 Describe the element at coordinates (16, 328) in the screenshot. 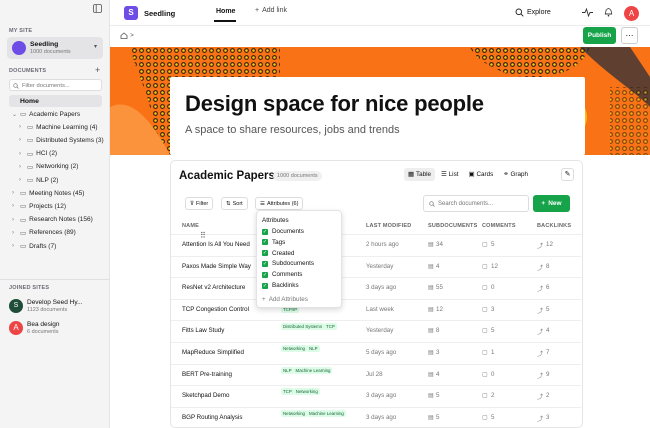

I see `bea-logo: A` at that location.